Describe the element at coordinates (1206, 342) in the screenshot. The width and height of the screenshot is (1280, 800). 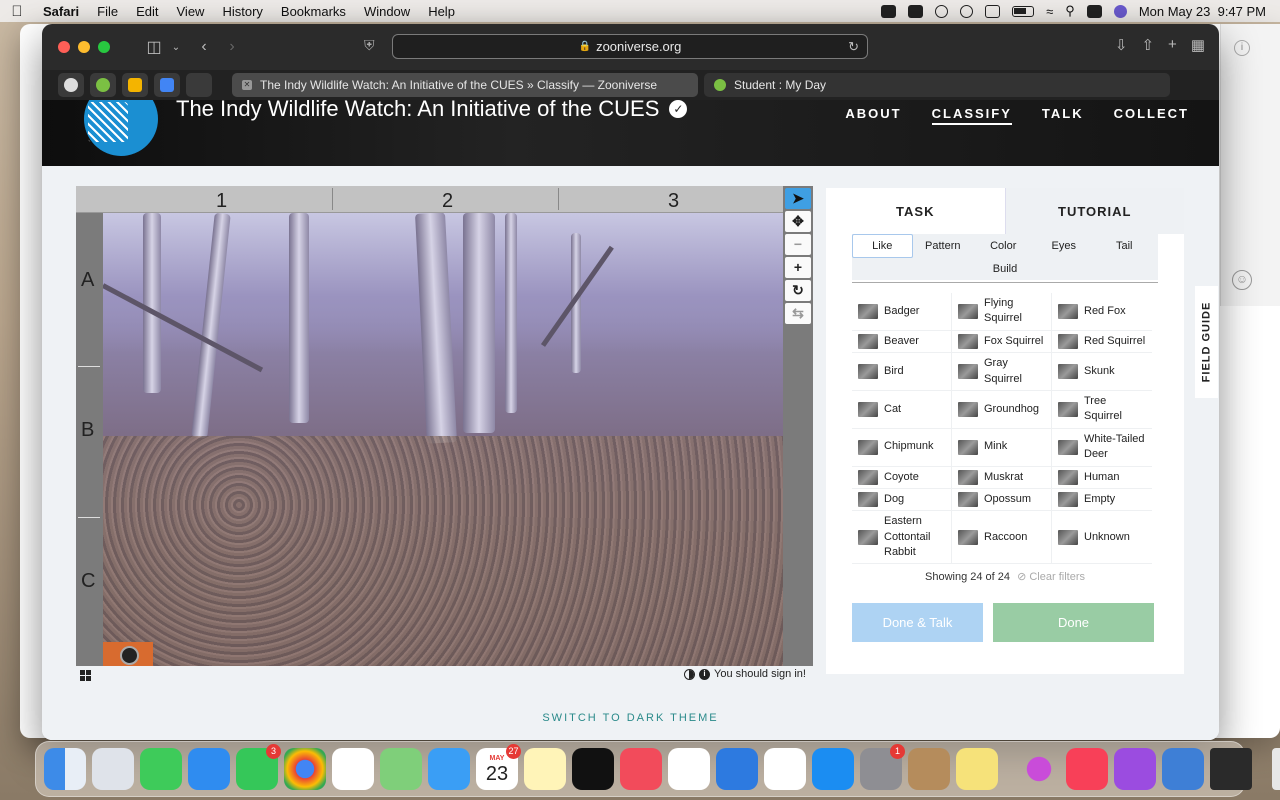
I see `field-guide-tab: FIELD GUIDE` at that location.